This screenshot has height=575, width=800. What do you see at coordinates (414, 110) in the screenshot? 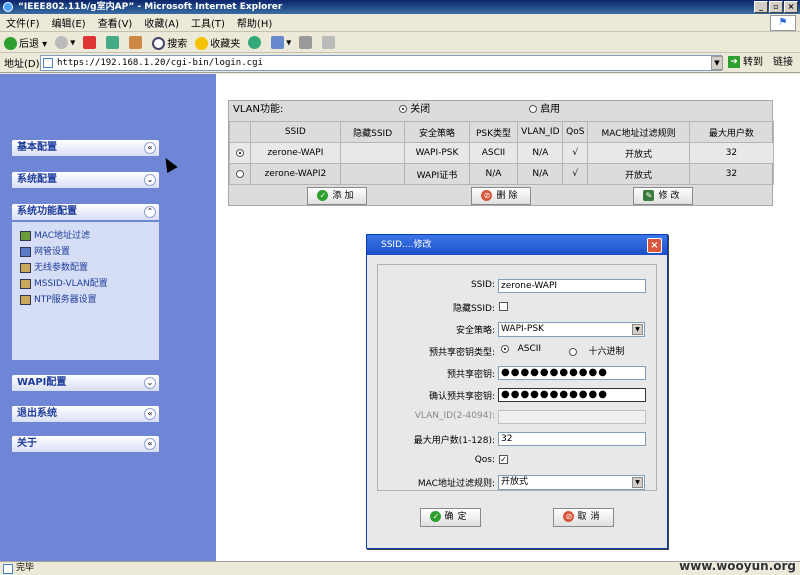
I see `vlan-off-option: 关闭` at bounding box center [414, 110].